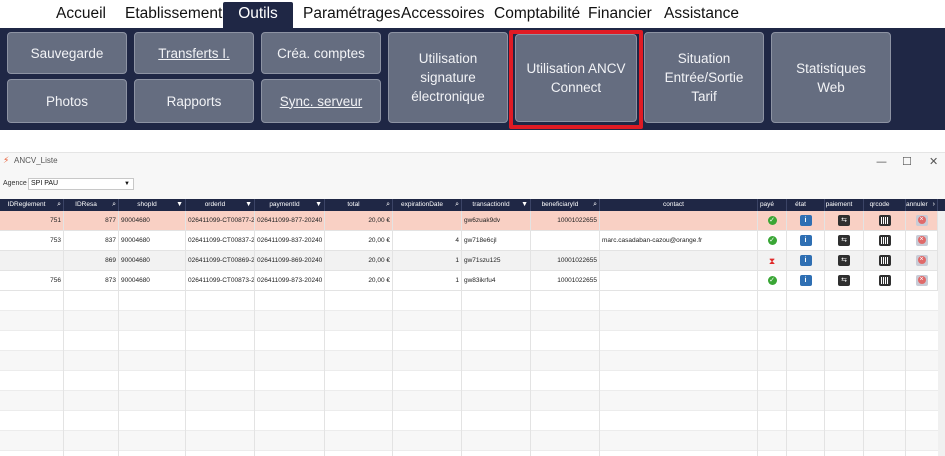 The image size is (945, 456). I want to click on sync-serveur-button: Sync. serveur, so click(321, 101).